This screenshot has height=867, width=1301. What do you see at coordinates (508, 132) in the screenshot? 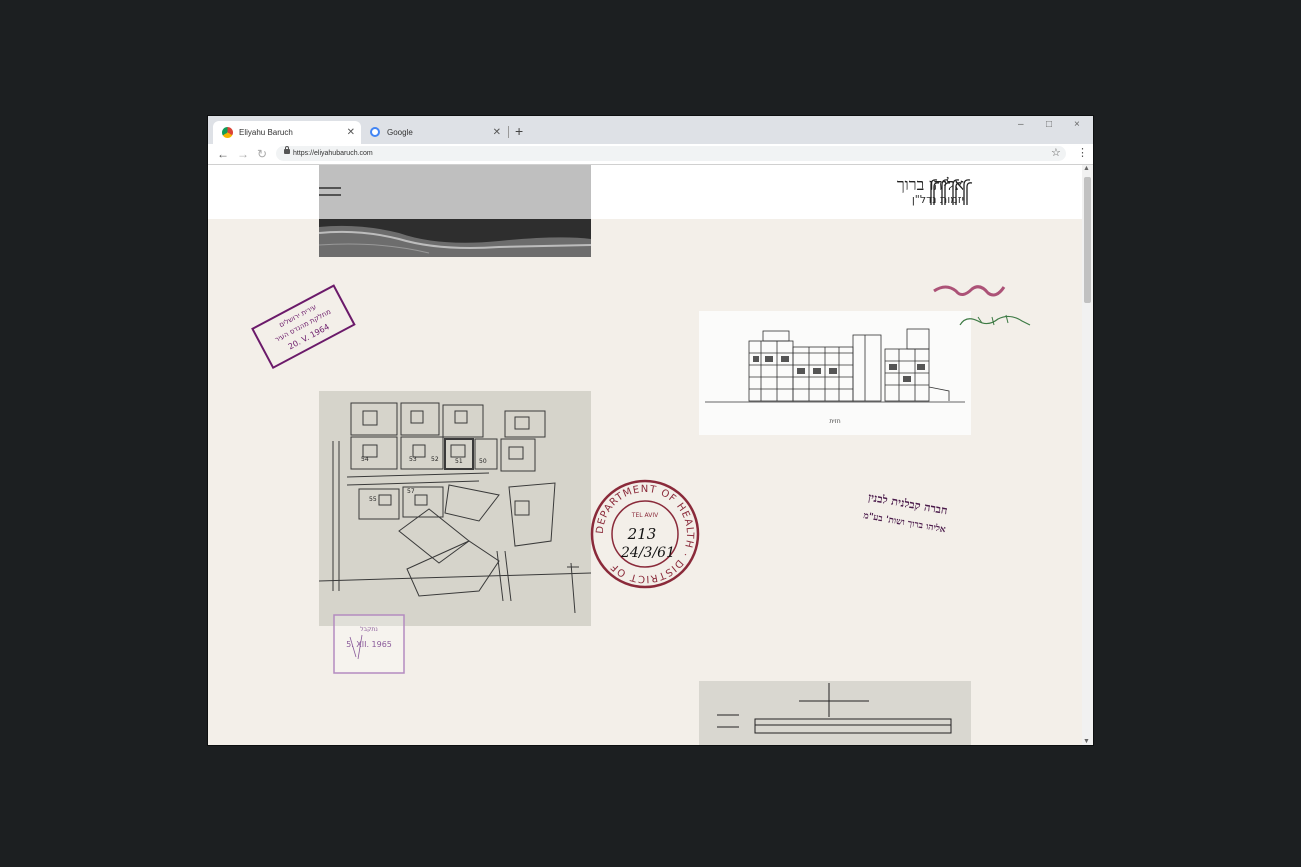
I see `tab-separator` at bounding box center [508, 132].